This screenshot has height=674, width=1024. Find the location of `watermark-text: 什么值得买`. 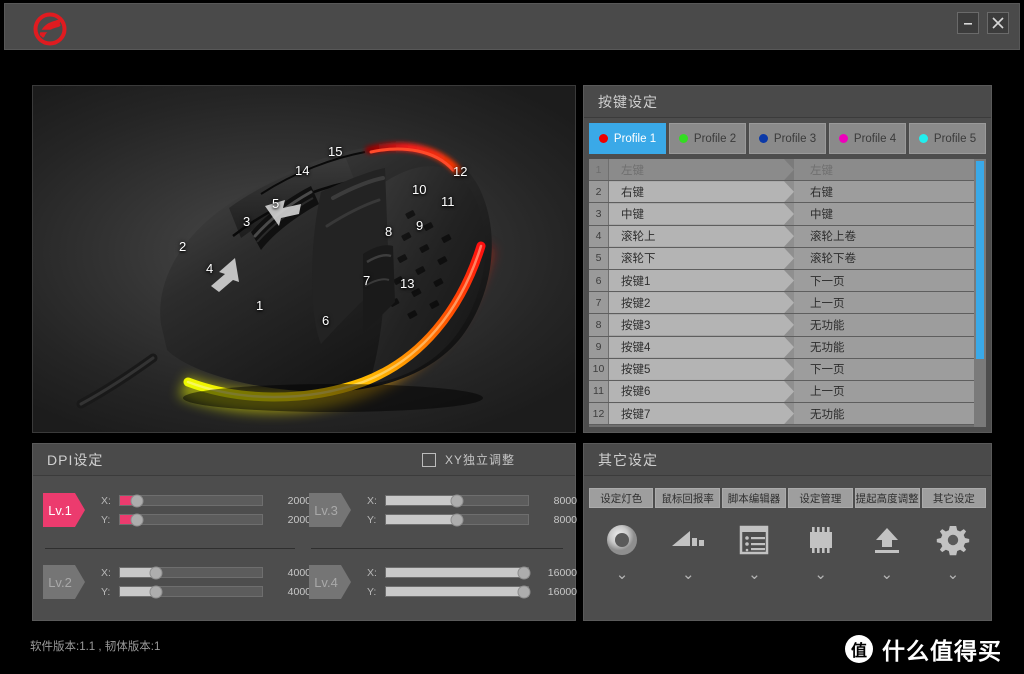

watermark-text: 什么值得买 is located at coordinates (942, 651).